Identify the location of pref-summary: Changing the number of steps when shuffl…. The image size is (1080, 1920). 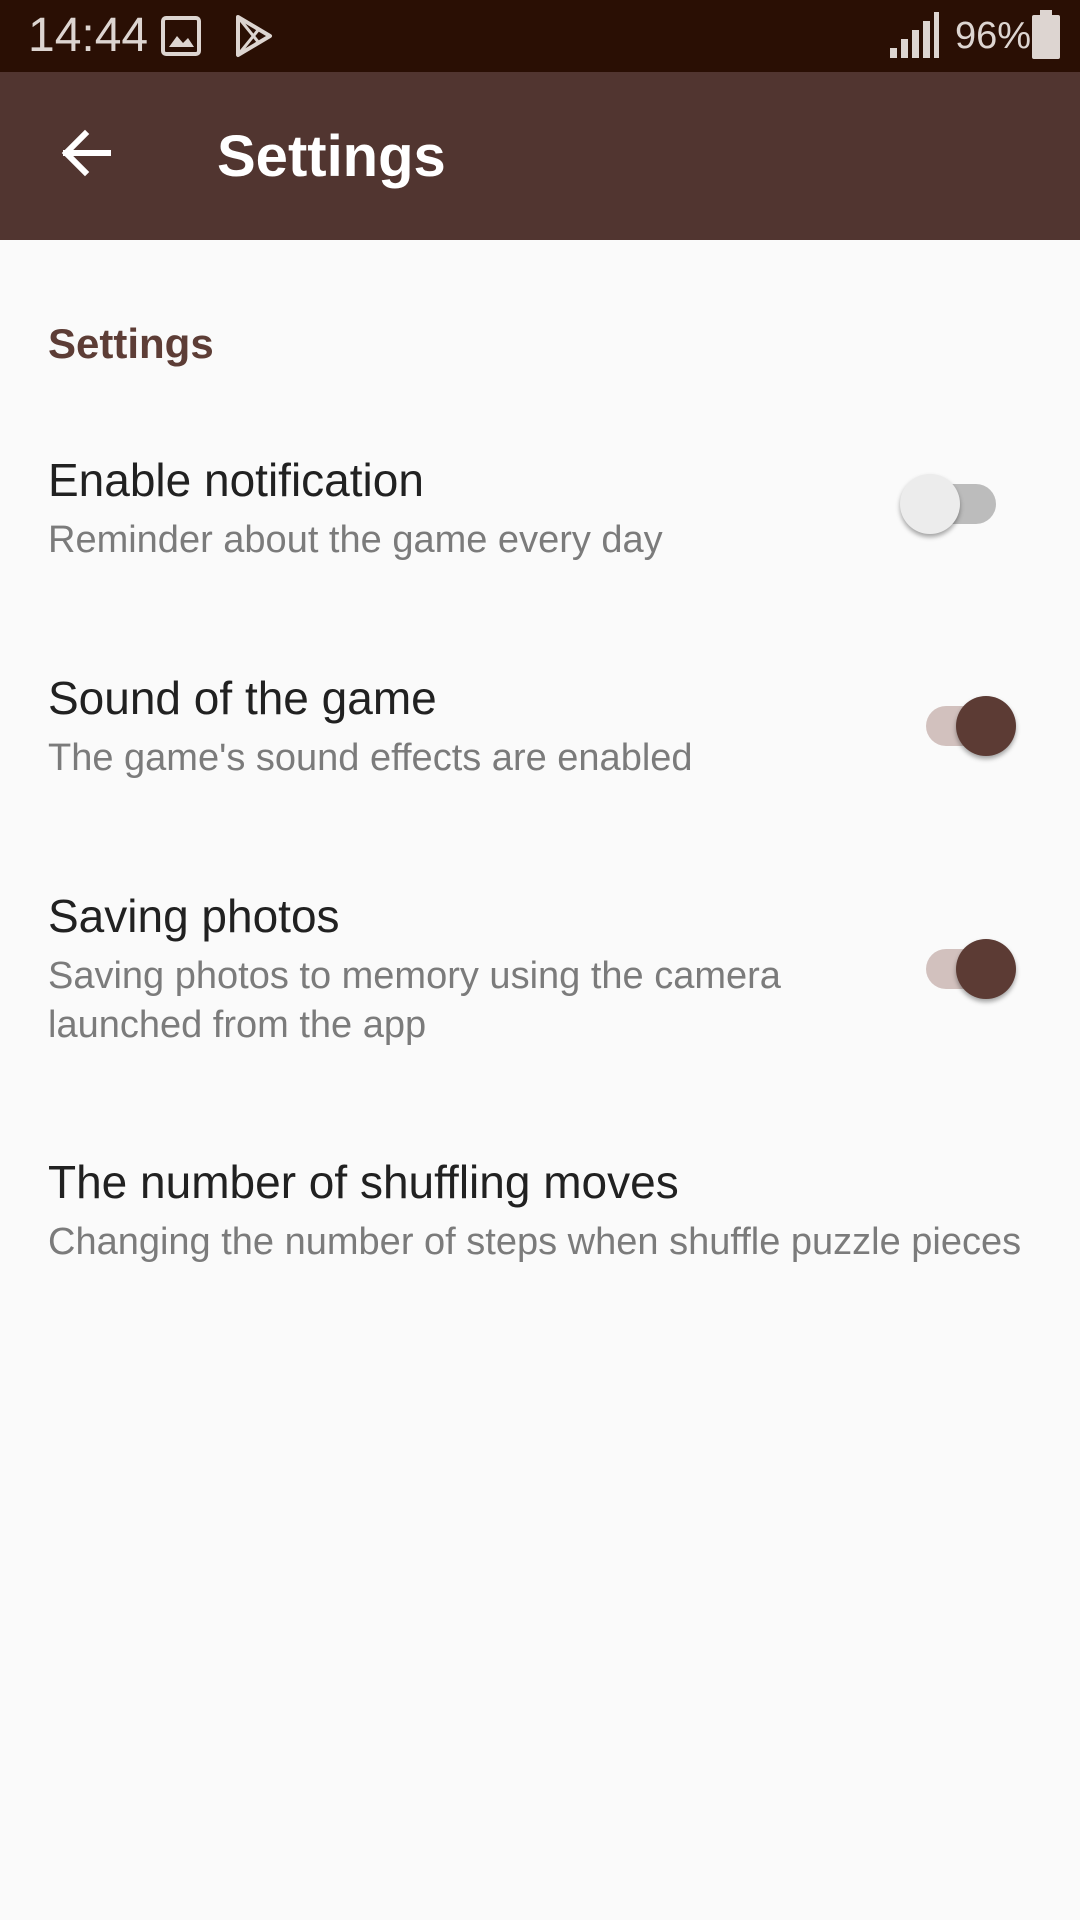
(535, 1242).